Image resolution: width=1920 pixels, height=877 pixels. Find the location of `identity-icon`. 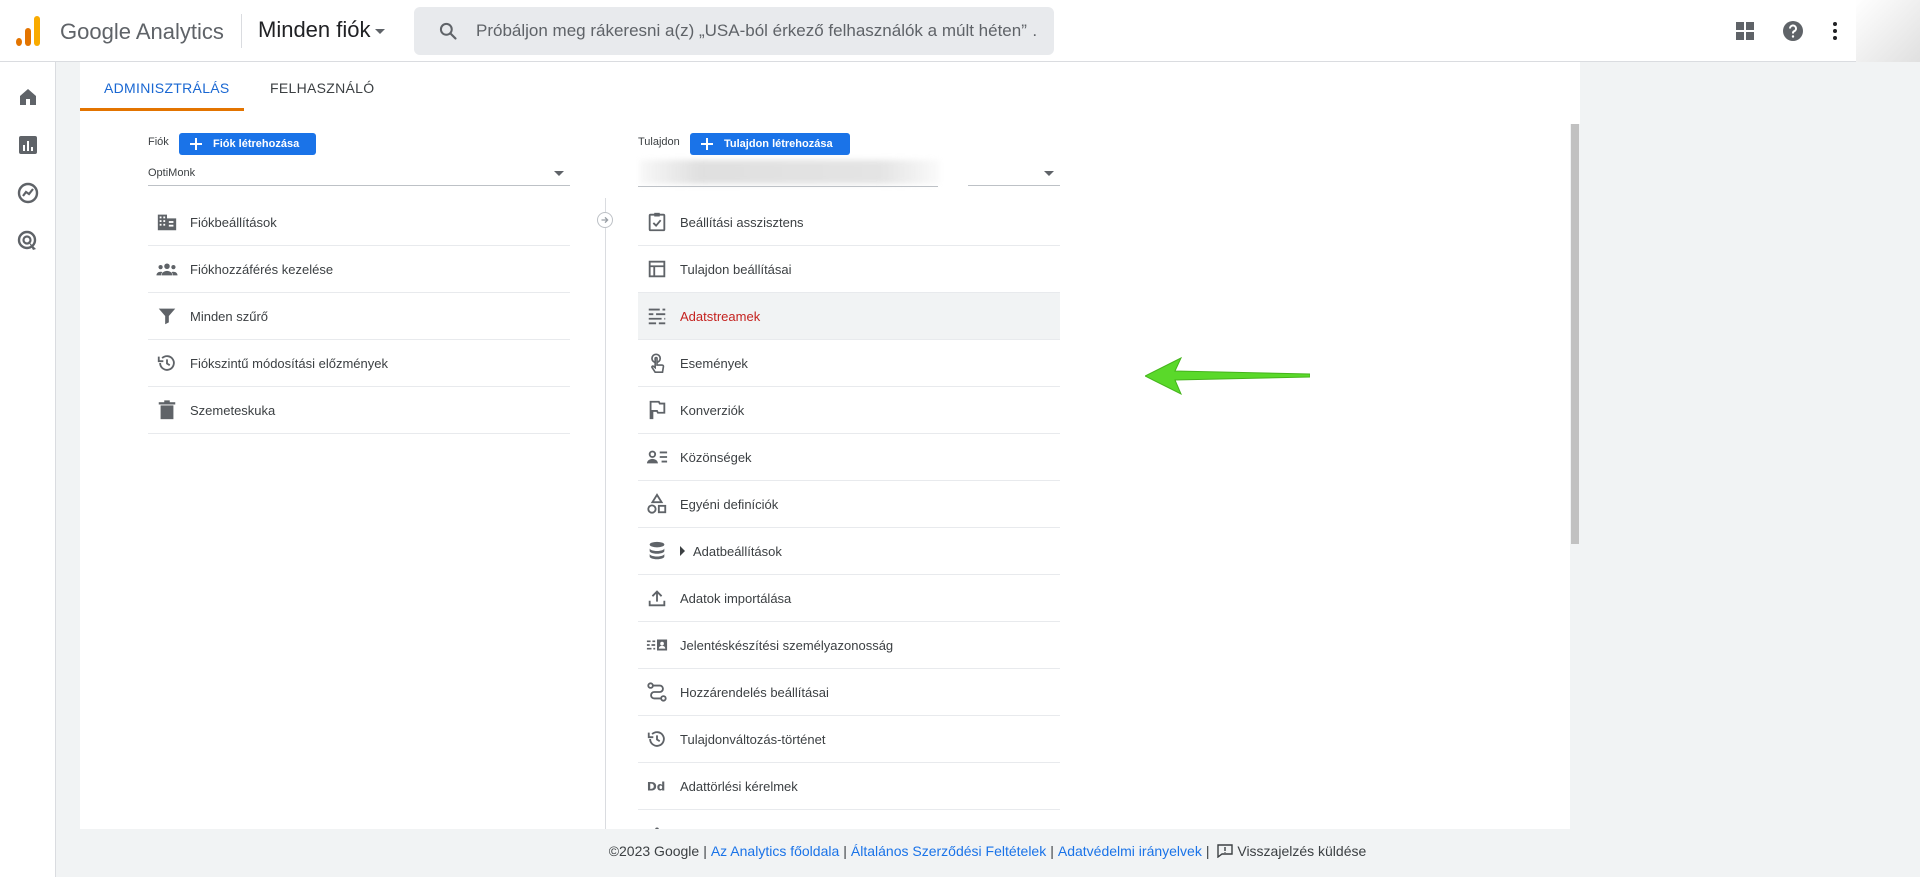

identity-icon is located at coordinates (657, 645).